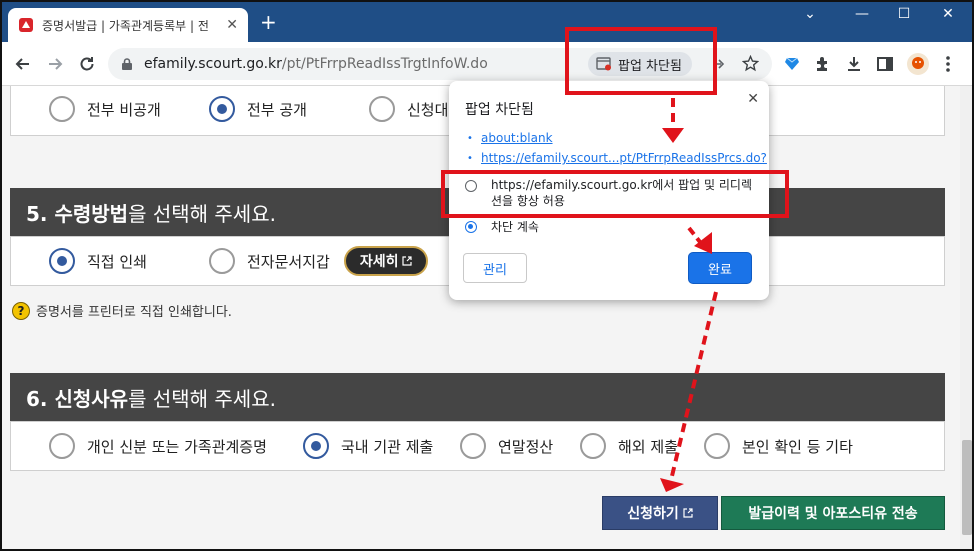 The height and width of the screenshot is (551, 974). I want to click on download-icon, so click(854, 64).